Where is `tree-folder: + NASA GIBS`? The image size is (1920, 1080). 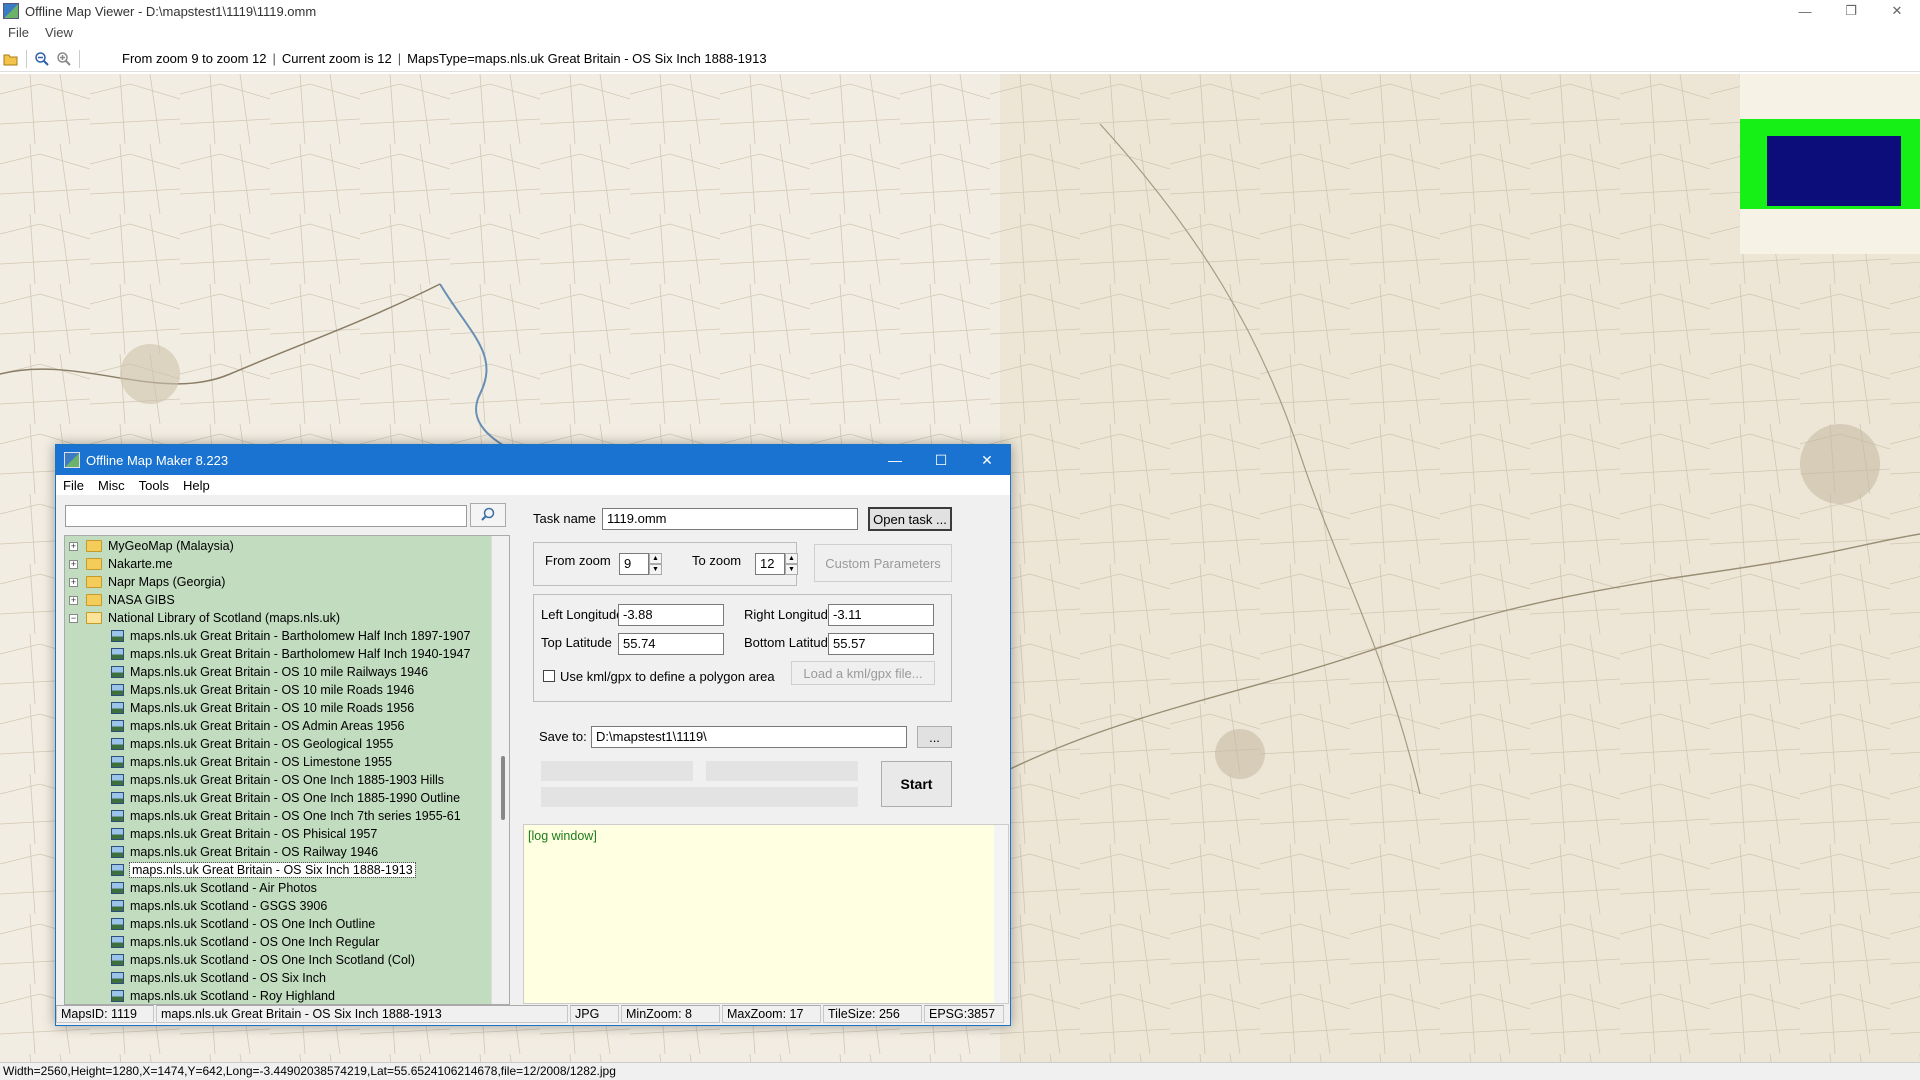 tree-folder: + NASA GIBS is located at coordinates (122, 600).